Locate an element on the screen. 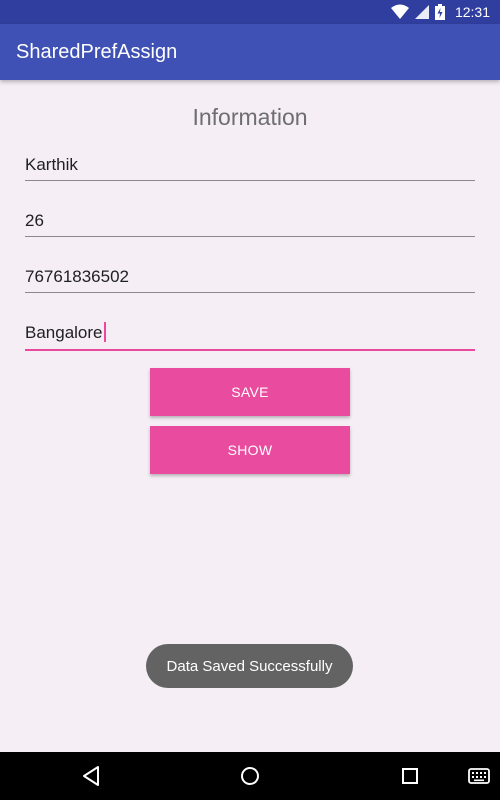 The image size is (500, 800). battery-icon is located at coordinates (439, 12).